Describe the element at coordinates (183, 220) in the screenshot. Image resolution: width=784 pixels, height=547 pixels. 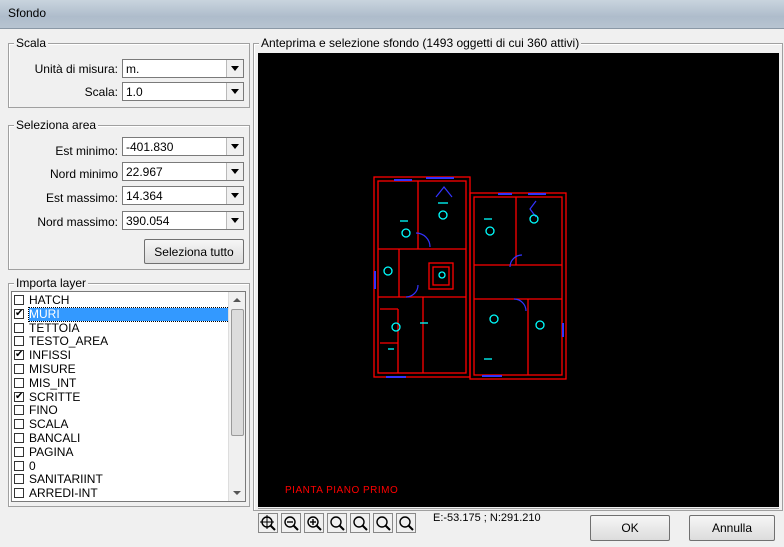
I see `nord-max-select: 390.054` at that location.